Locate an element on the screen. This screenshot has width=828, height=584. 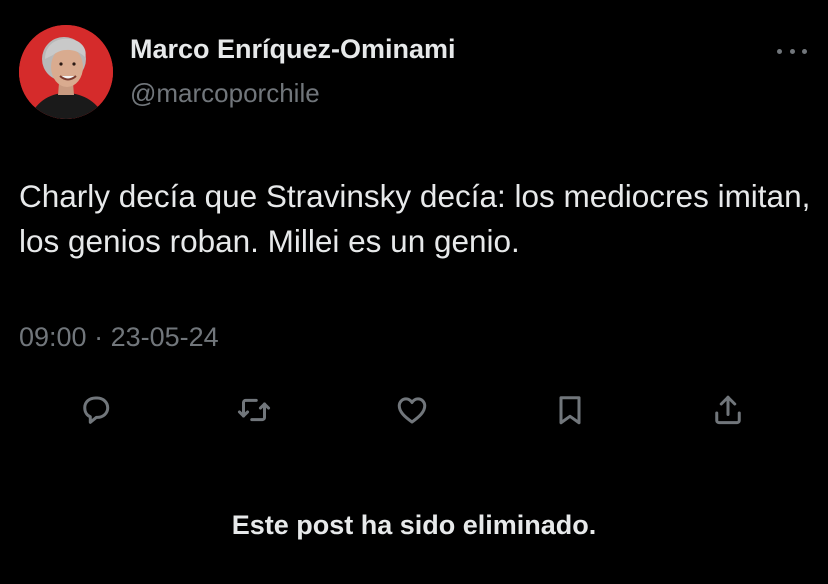
post-time: 09:00 is located at coordinates (53, 337).